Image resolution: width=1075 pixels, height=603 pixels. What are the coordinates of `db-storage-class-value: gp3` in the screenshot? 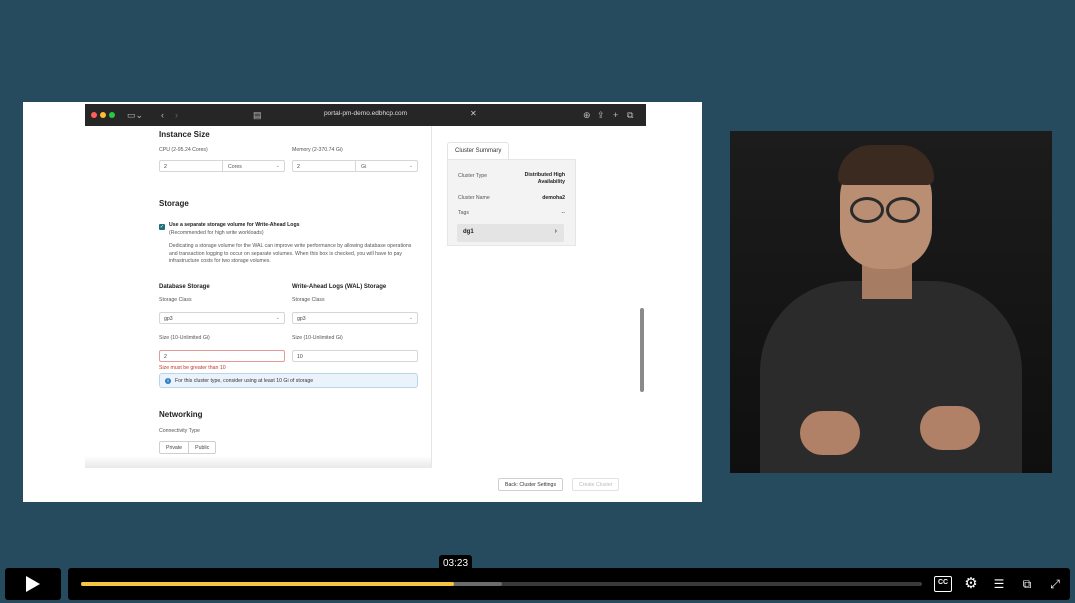 It's located at (168, 319).